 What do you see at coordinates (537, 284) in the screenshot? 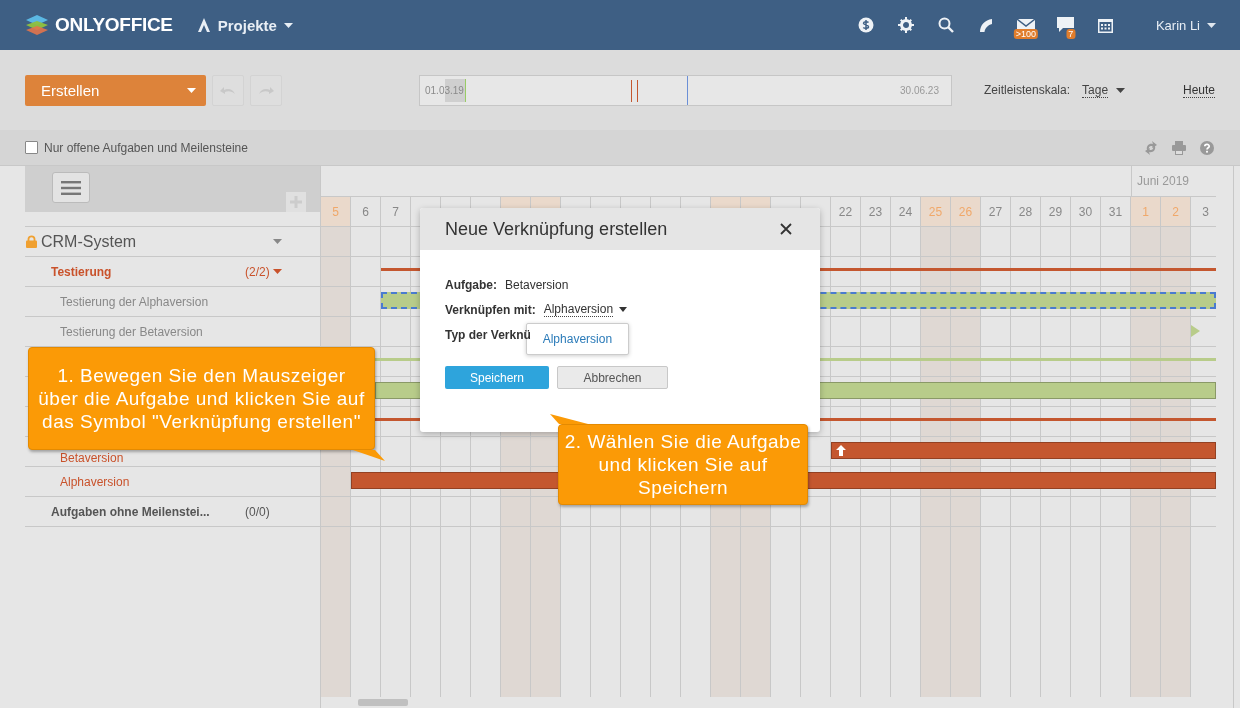
I see `field-value: Betaversion` at bounding box center [537, 284].